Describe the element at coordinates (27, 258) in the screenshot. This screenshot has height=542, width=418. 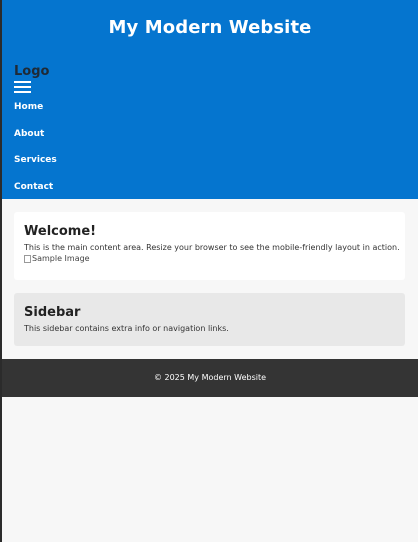
I see `broken-image-icon` at that location.